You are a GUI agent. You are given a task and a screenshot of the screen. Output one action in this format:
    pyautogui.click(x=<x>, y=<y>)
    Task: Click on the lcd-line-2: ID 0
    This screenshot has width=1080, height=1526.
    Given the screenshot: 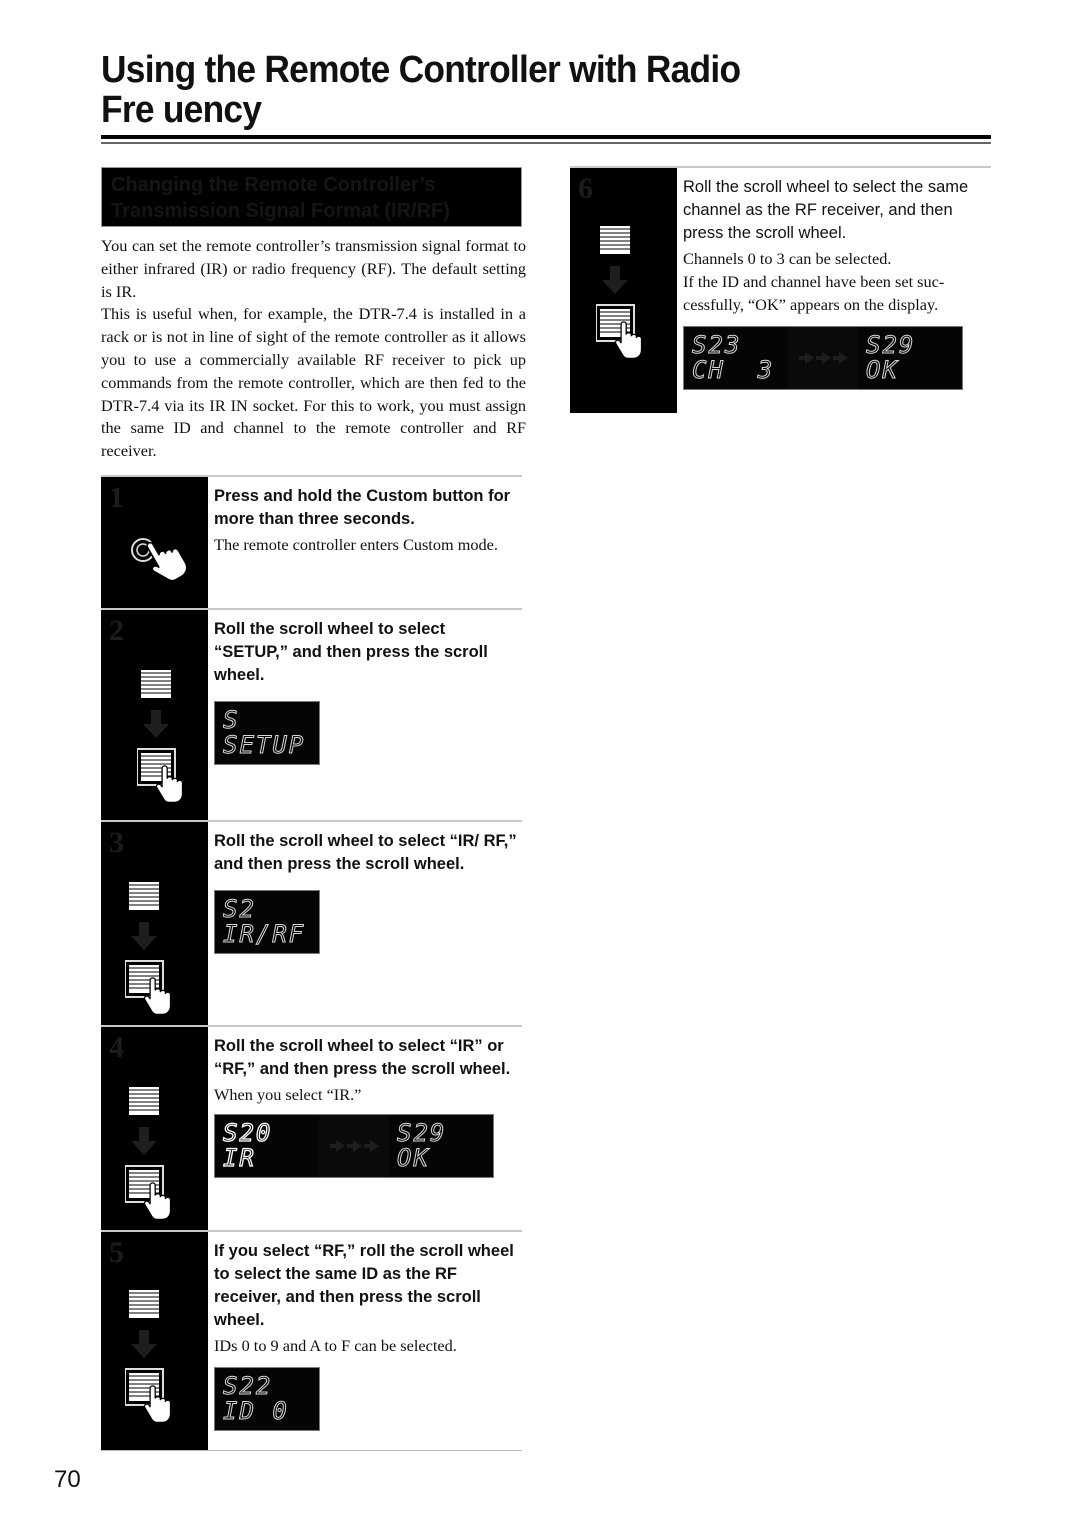 What is the action you would take?
    pyautogui.click(x=256, y=1411)
    